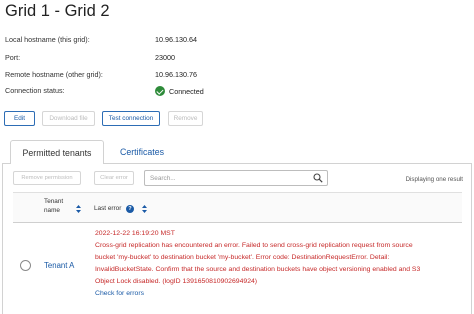 This screenshot has height=314, width=474. Describe the element at coordinates (19, 118) in the screenshot. I see `edit-button: Edit` at that location.